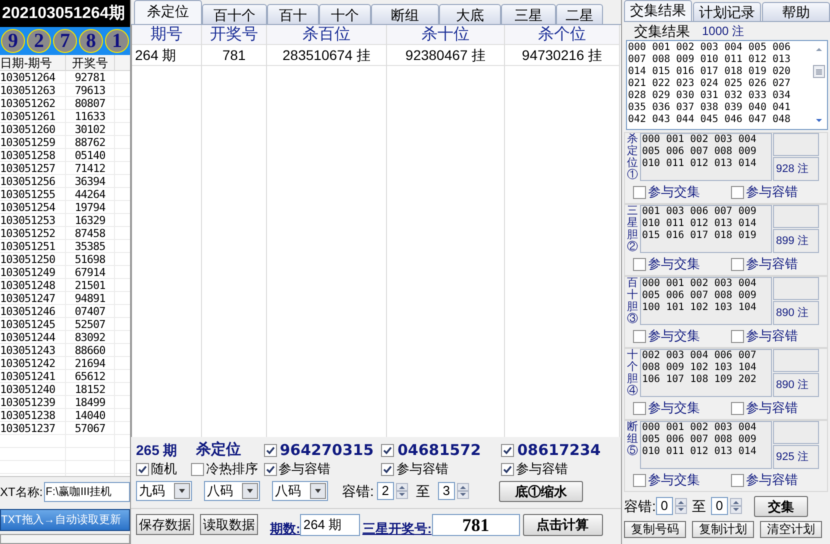 The image size is (830, 544). Describe the element at coordinates (796, 457) in the screenshot. I see `count-box: 925 注` at that location.